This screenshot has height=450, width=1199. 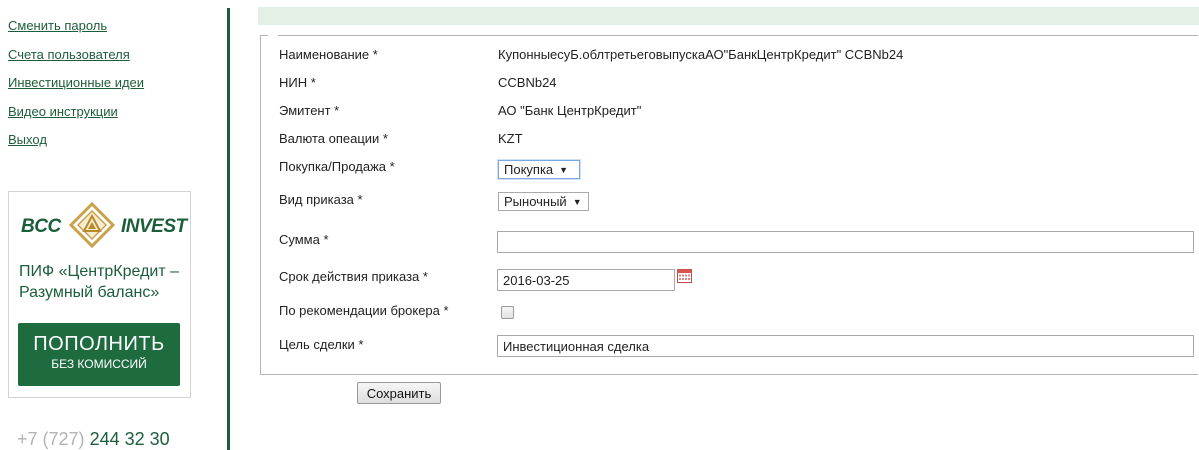 What do you see at coordinates (684, 276) in the screenshot?
I see `calendar-icon` at bounding box center [684, 276].